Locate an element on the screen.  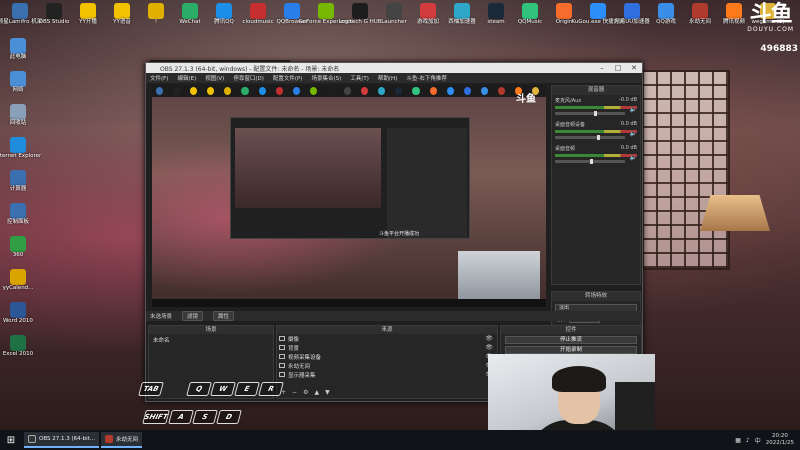
desktop-icon: cloudmusic is located at coordinates (258, 14).